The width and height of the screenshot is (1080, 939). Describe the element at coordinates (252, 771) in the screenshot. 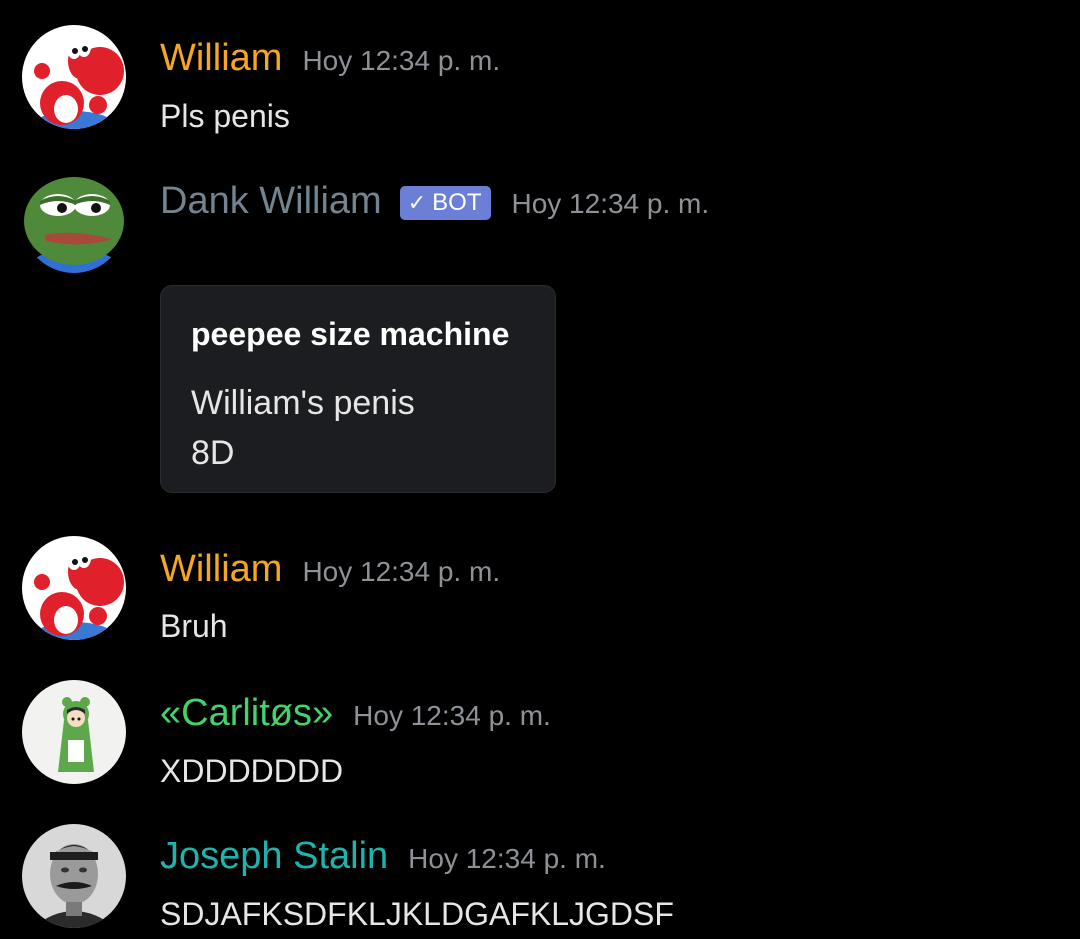

I see `message-text: XDDDDDDD` at that location.